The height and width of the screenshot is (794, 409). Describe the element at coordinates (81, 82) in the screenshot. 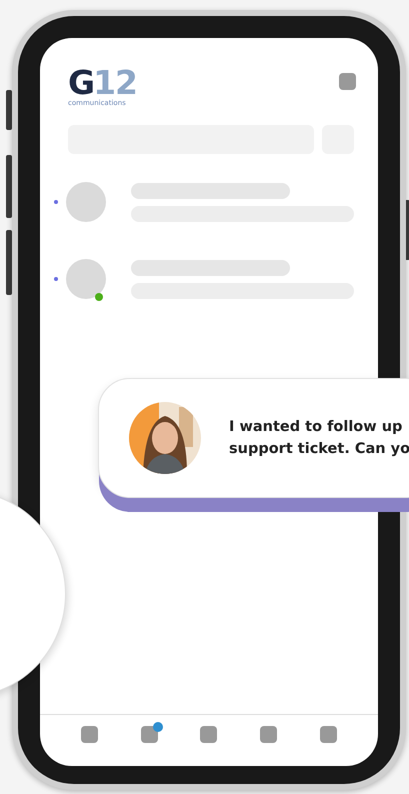

I see `logo-text: G` at that location.